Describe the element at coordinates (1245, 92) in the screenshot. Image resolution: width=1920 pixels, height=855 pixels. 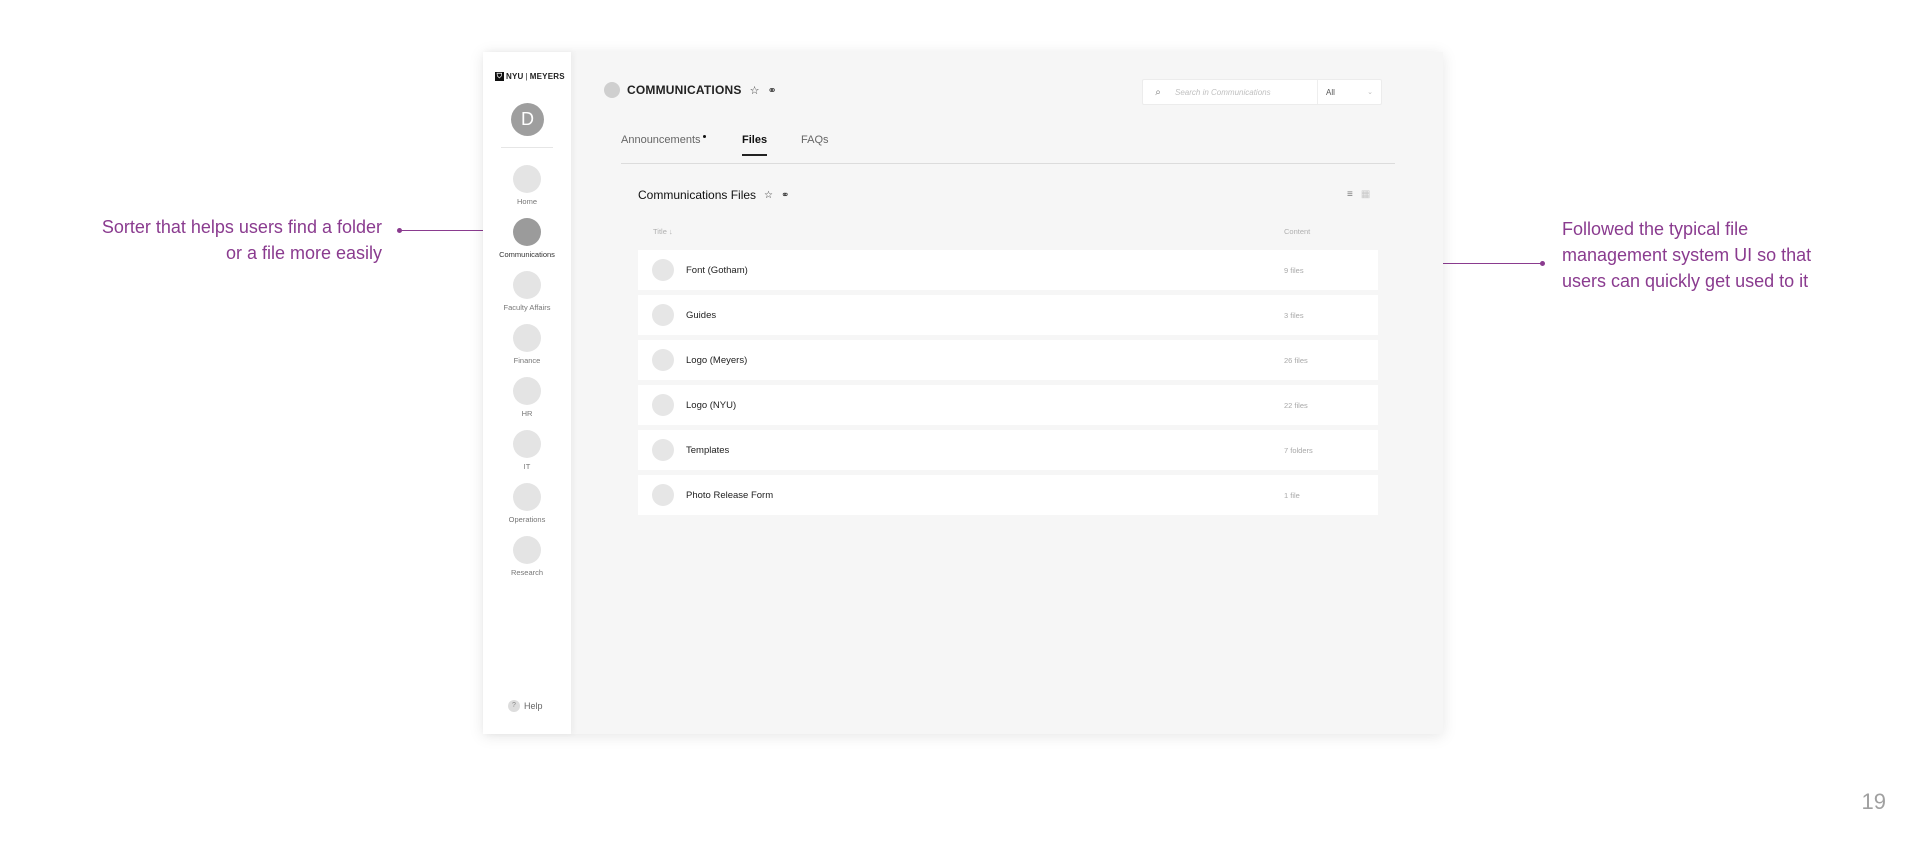
I see `search-input` at that location.